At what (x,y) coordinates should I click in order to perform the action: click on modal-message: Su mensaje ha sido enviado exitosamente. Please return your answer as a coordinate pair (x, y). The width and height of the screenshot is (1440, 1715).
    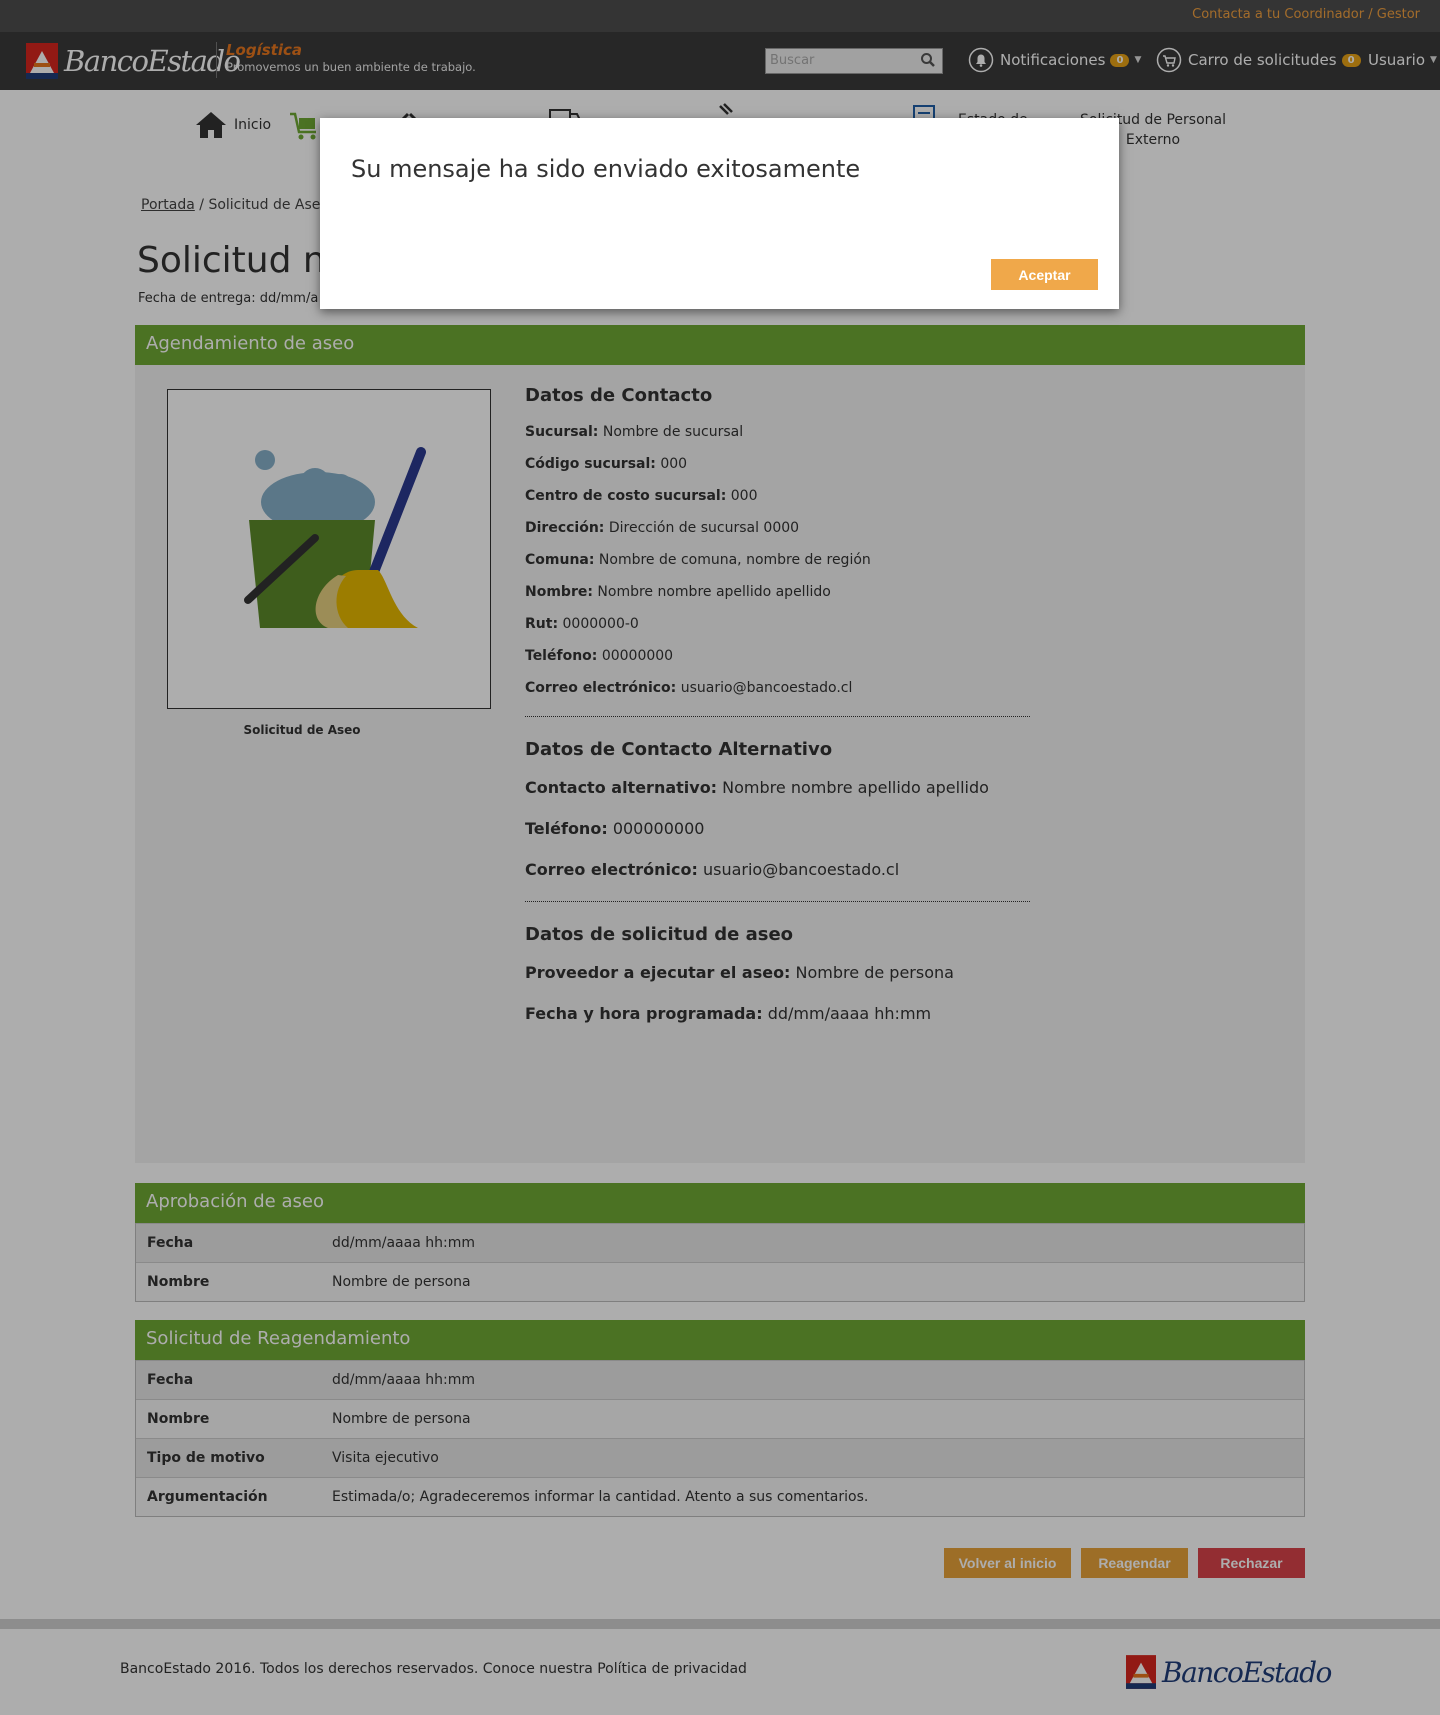
    Looking at the image, I should click on (606, 169).